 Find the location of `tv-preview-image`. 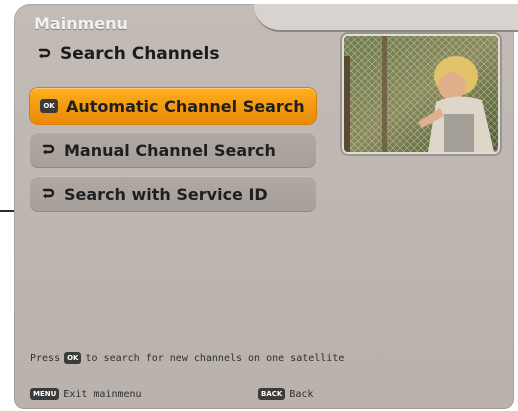

tv-preview-image is located at coordinates (421, 94).